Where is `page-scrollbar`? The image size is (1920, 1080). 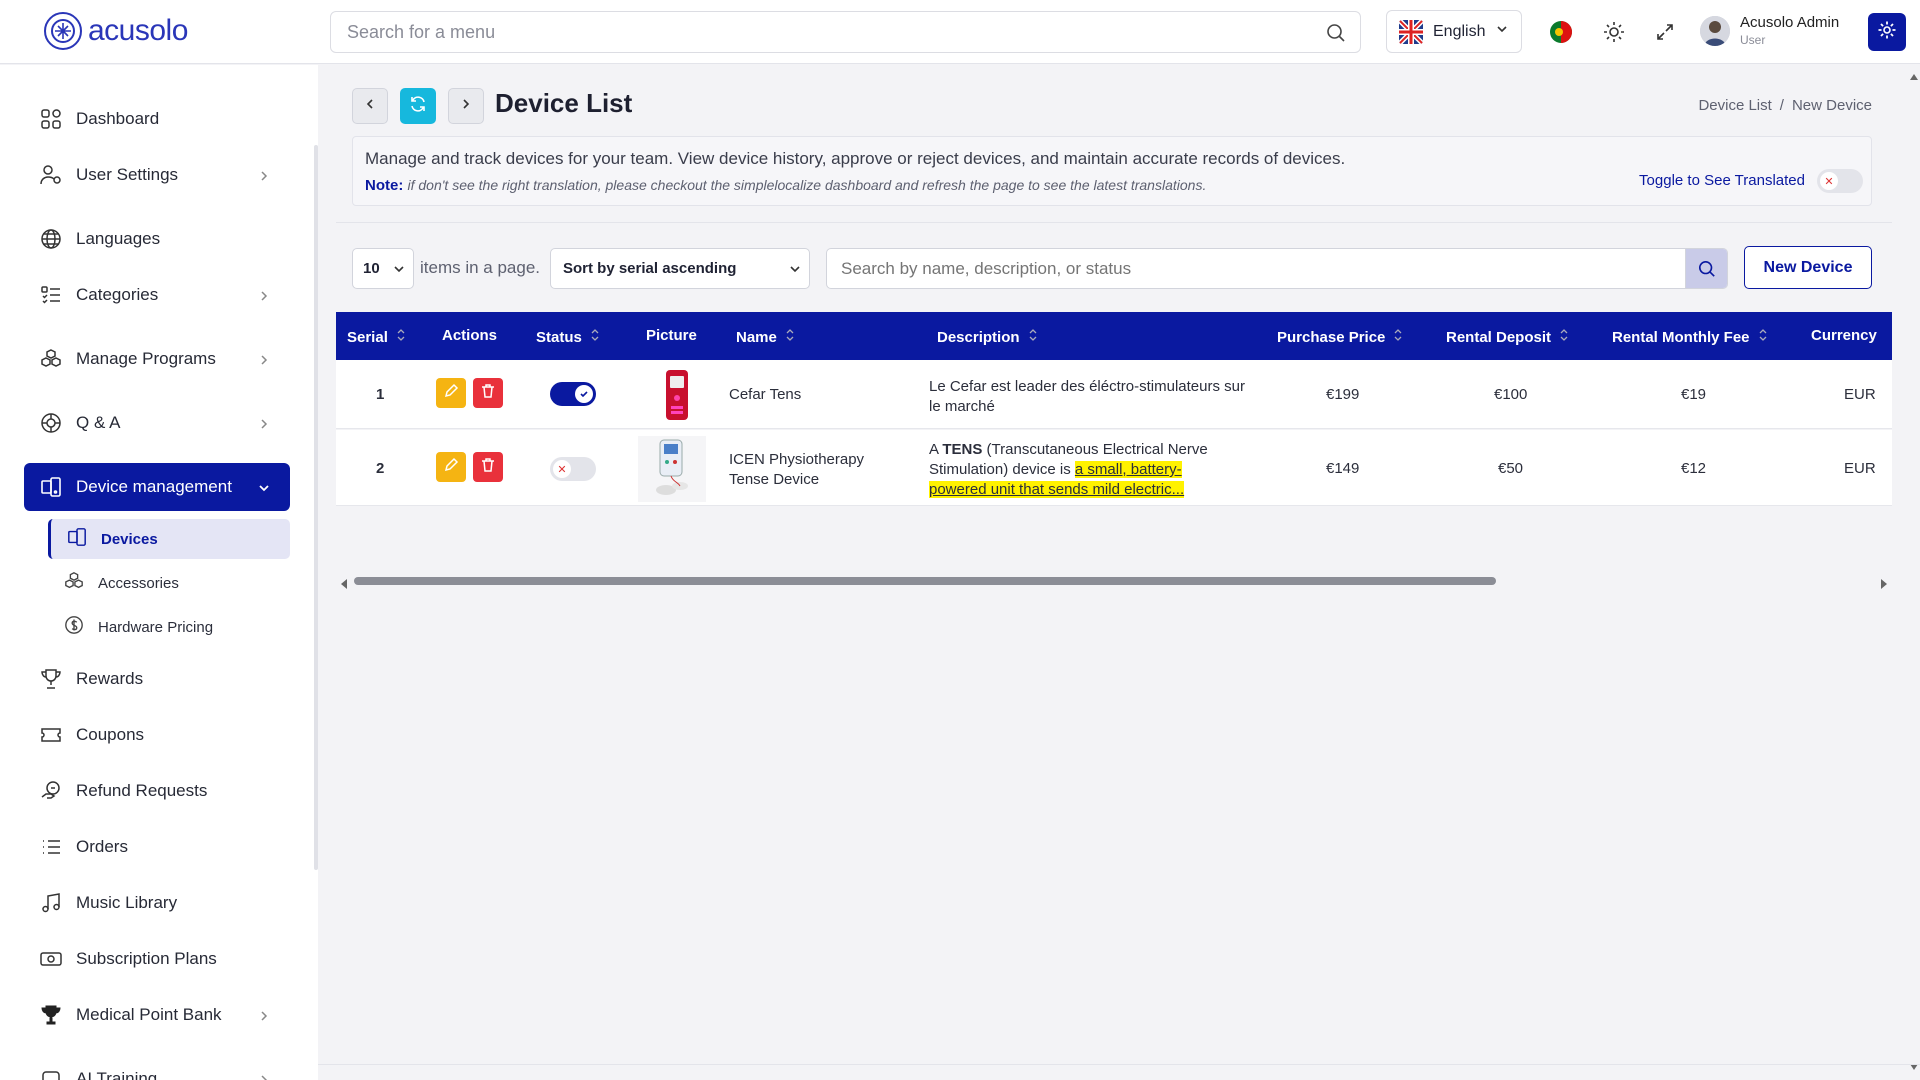 page-scrollbar is located at coordinates (1914, 572).